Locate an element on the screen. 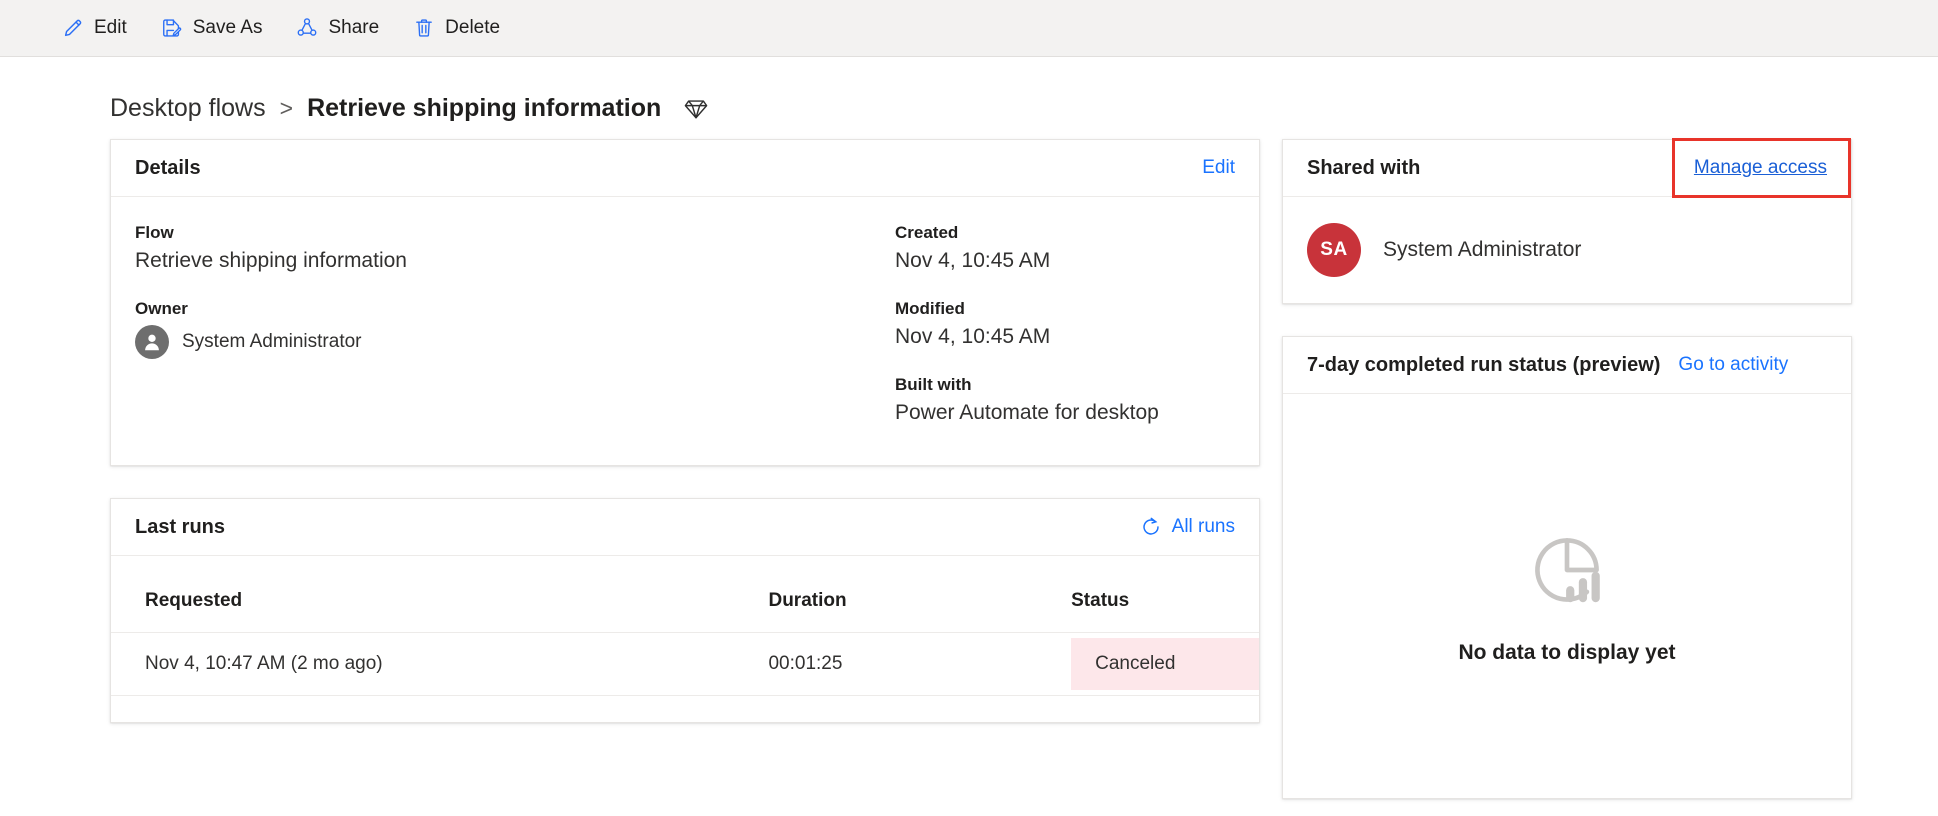 This screenshot has height=816, width=1938. empty-state-text: No data to display yet is located at coordinates (1567, 652).